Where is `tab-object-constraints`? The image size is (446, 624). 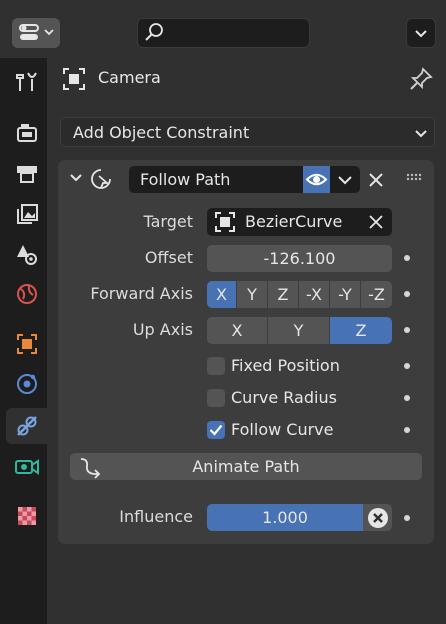
tab-object-constraints is located at coordinates (26, 426).